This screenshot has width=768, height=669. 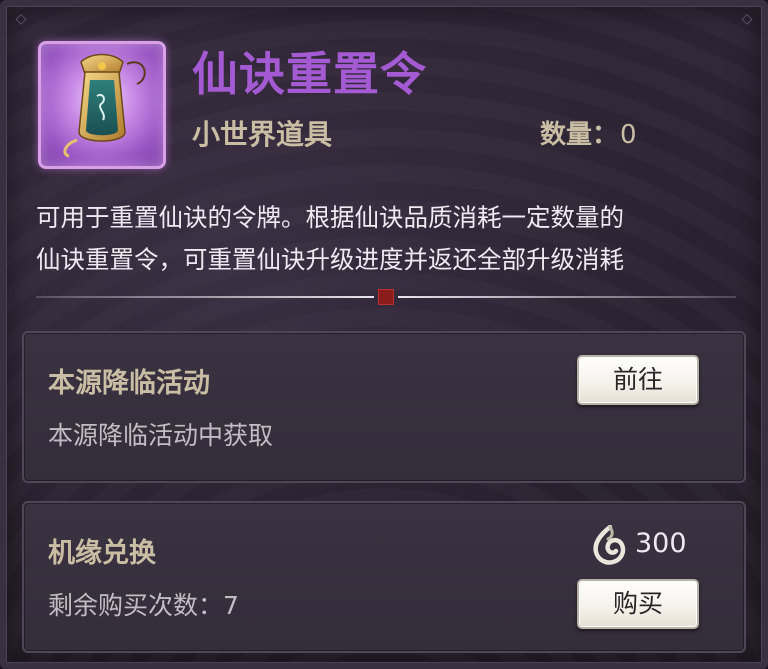 What do you see at coordinates (309, 74) in the screenshot?
I see `item-name: 仙诀重置令` at bounding box center [309, 74].